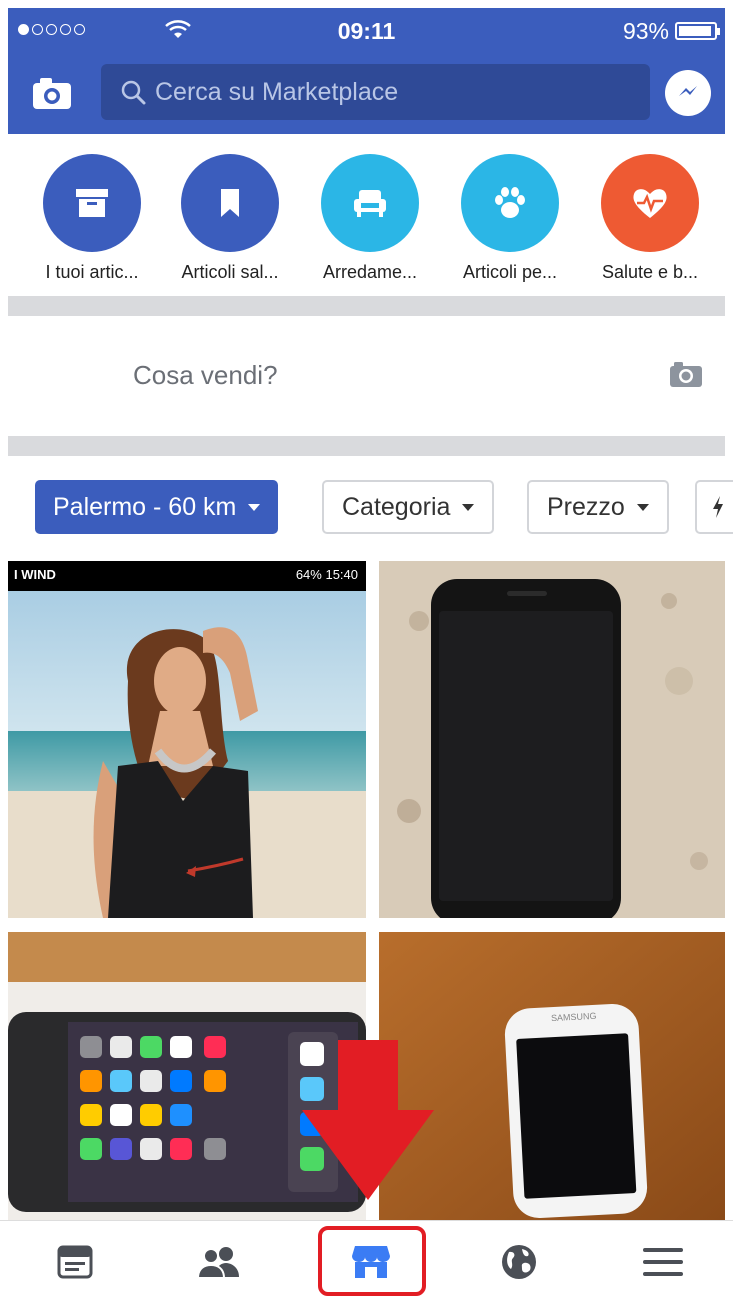  Describe the element at coordinates (510, 203) in the screenshot. I see `paw-icon` at that location.